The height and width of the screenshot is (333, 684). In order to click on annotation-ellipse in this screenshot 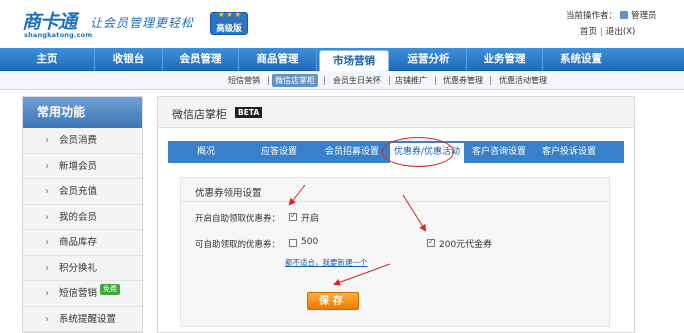, I will do `click(418, 152)`.